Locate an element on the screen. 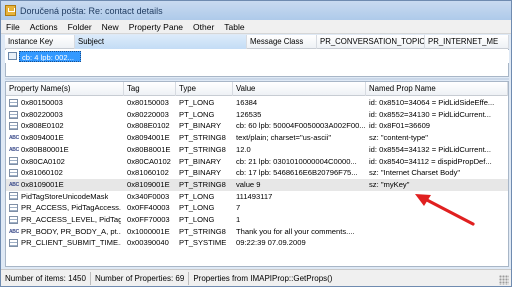  property-name-text: 0x8094001E is located at coordinates (42, 138).